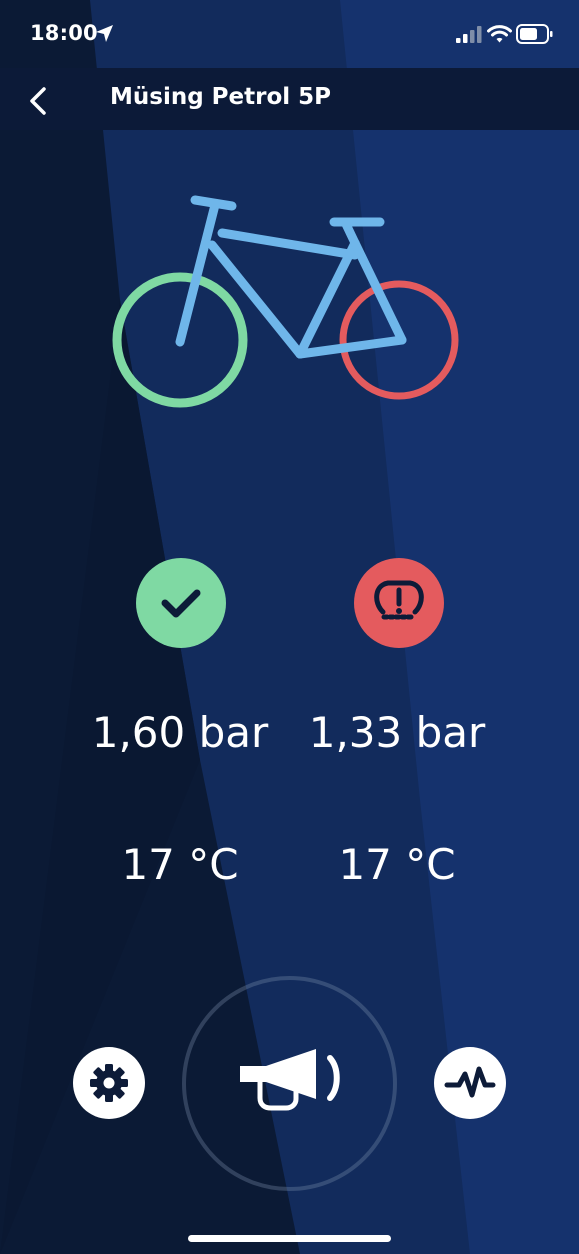  What do you see at coordinates (397, 732) in the screenshot?
I see `rear-tire-pressure: 1,33 bar` at bounding box center [397, 732].